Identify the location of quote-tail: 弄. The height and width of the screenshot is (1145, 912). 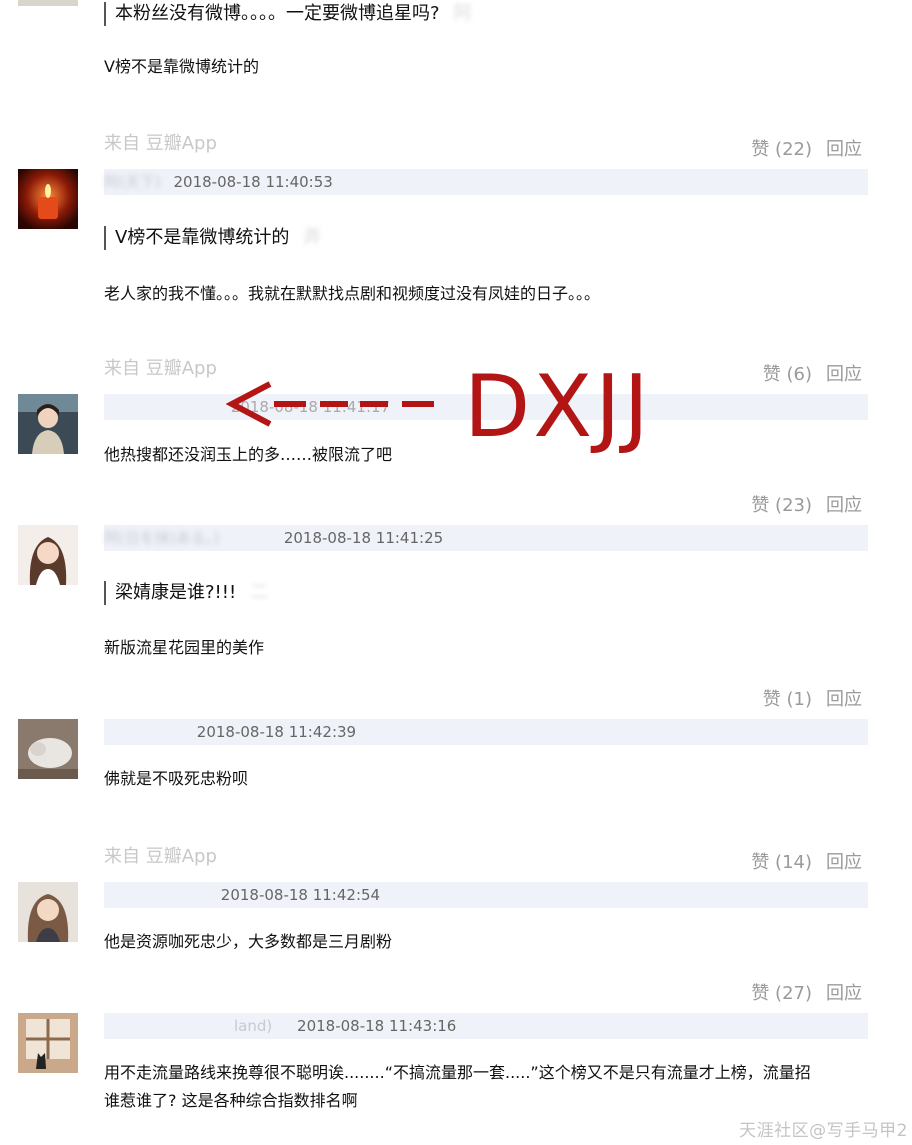
(312, 237).